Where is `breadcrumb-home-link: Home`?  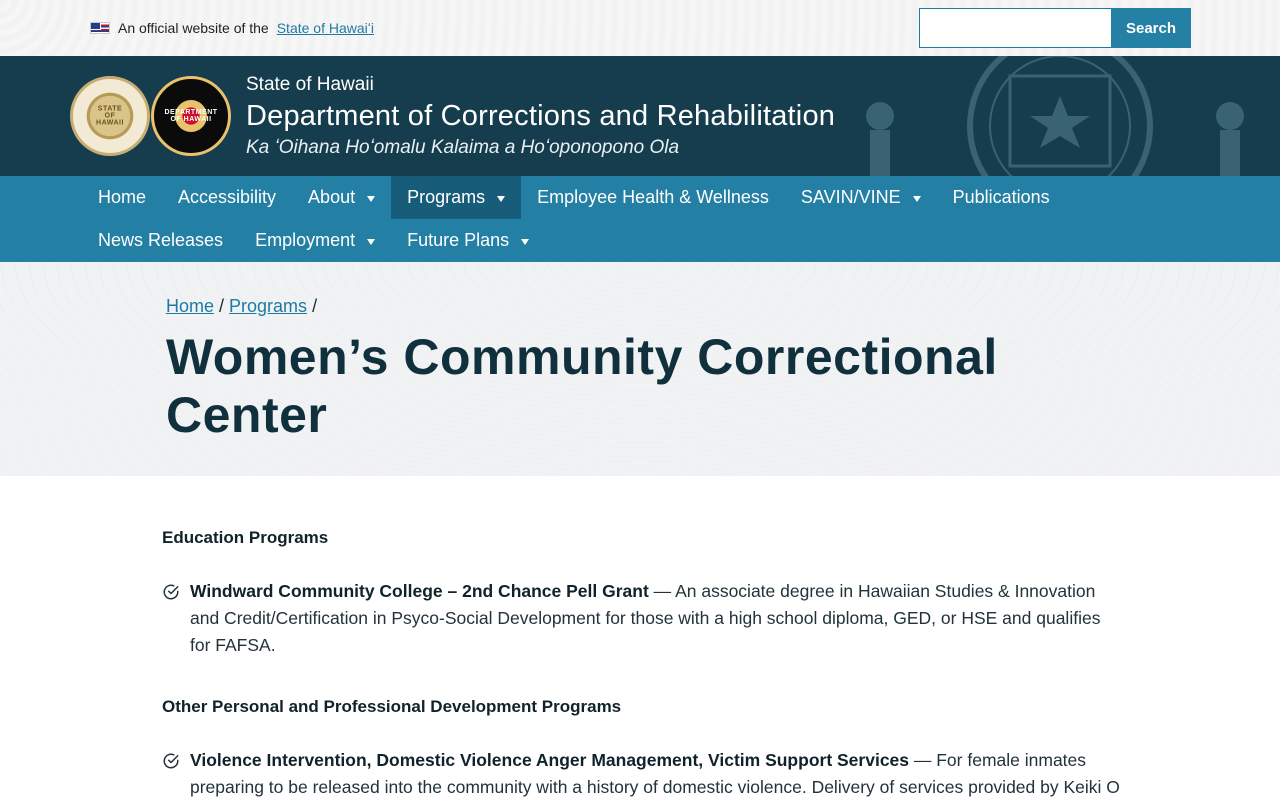 breadcrumb-home-link: Home is located at coordinates (190, 306).